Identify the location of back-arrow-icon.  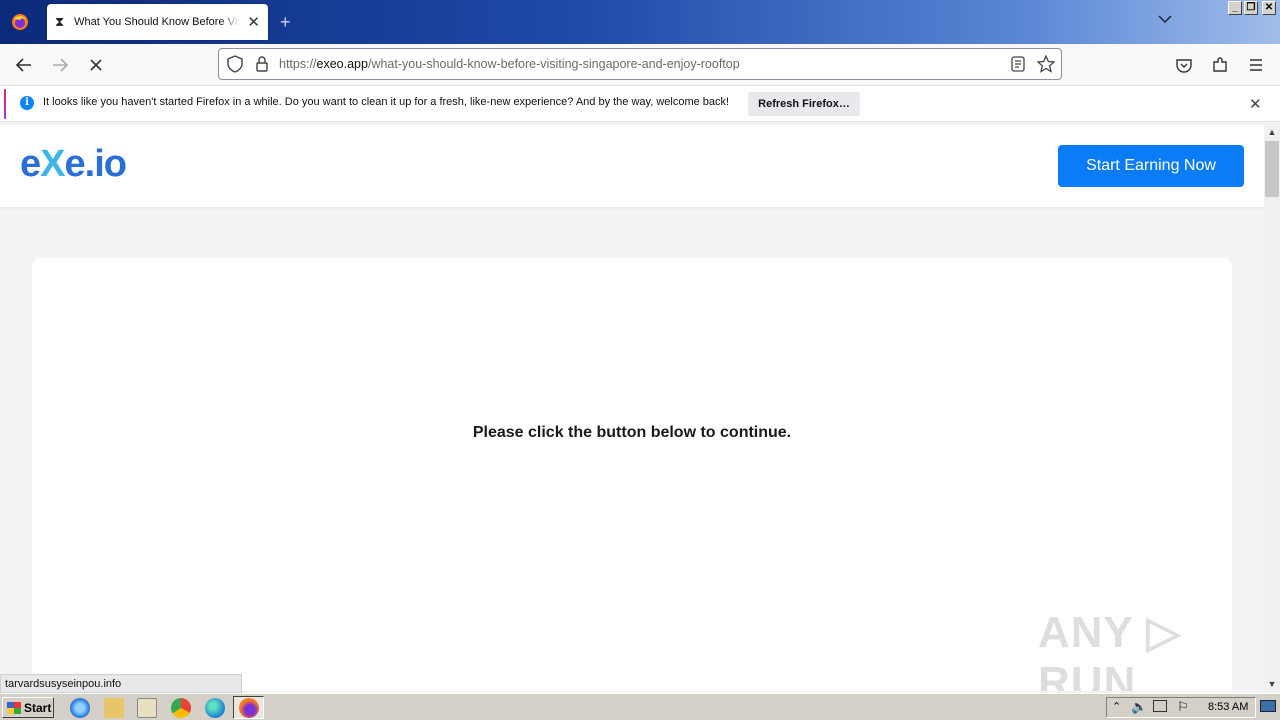
(24, 65).